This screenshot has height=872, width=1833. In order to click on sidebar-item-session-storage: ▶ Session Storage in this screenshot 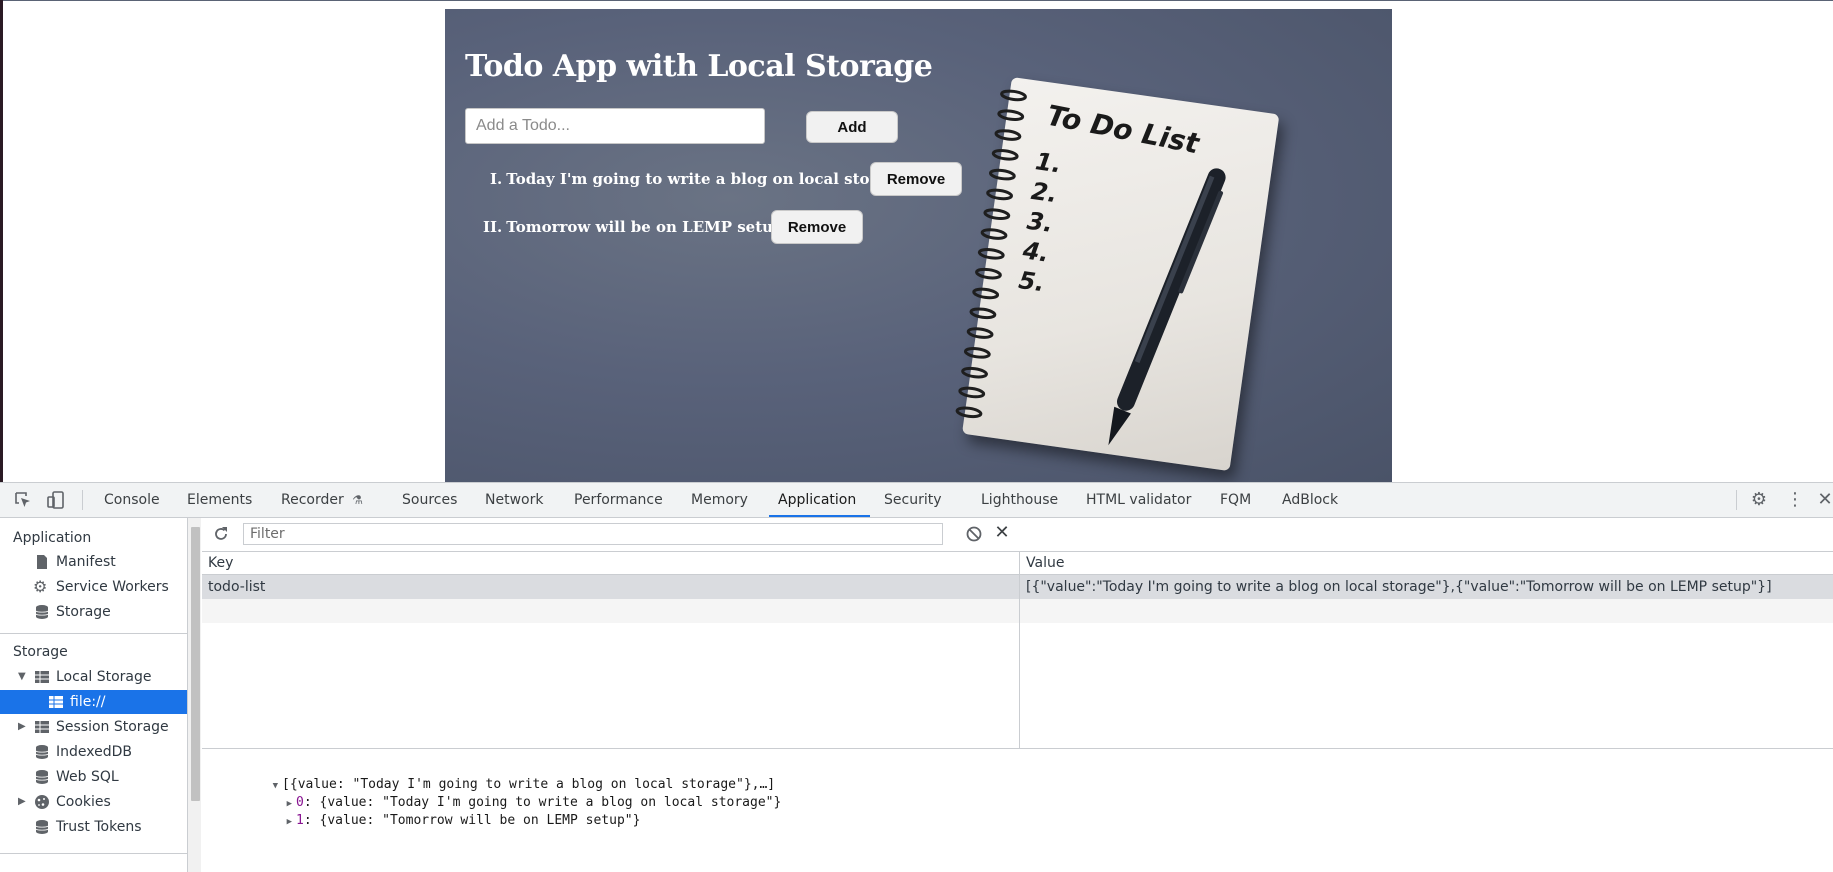, I will do `click(93, 727)`.